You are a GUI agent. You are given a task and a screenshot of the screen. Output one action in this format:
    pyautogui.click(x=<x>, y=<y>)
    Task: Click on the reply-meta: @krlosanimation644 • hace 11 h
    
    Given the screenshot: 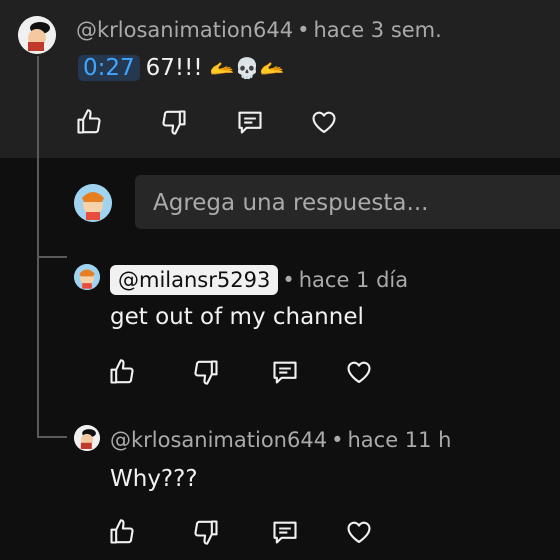 What is the action you would take?
    pyautogui.click(x=281, y=440)
    